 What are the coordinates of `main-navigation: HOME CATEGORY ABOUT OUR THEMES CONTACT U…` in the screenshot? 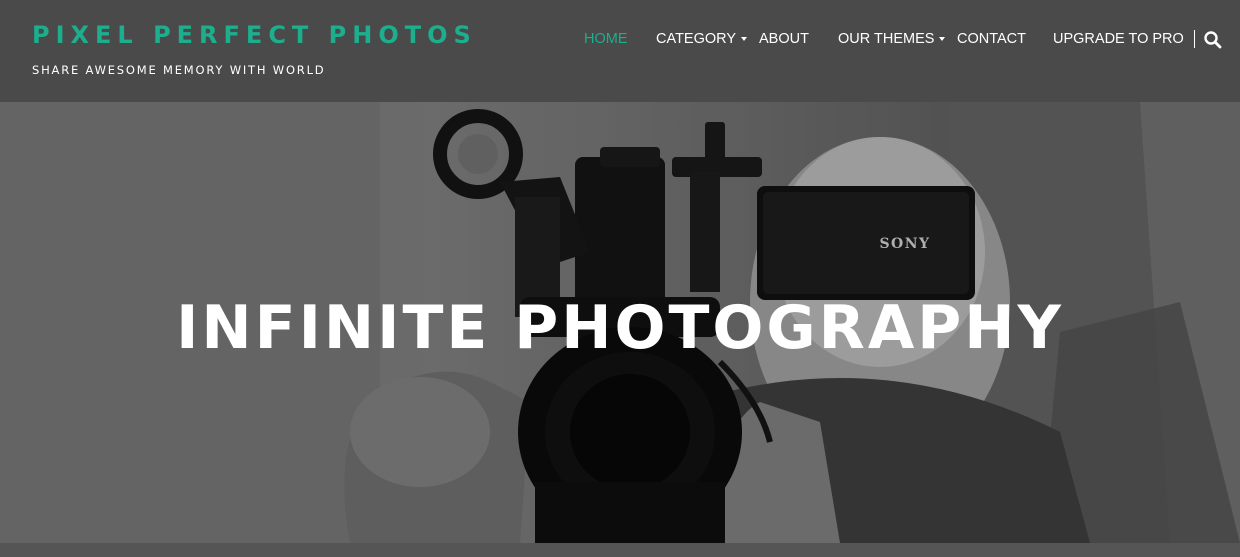 It's located at (904, 39).